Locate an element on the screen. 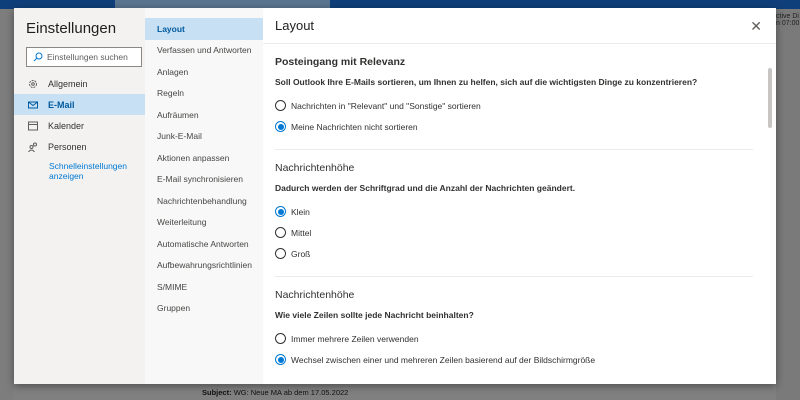 This screenshot has width=800, height=400. search-icon is located at coordinates (38, 57).